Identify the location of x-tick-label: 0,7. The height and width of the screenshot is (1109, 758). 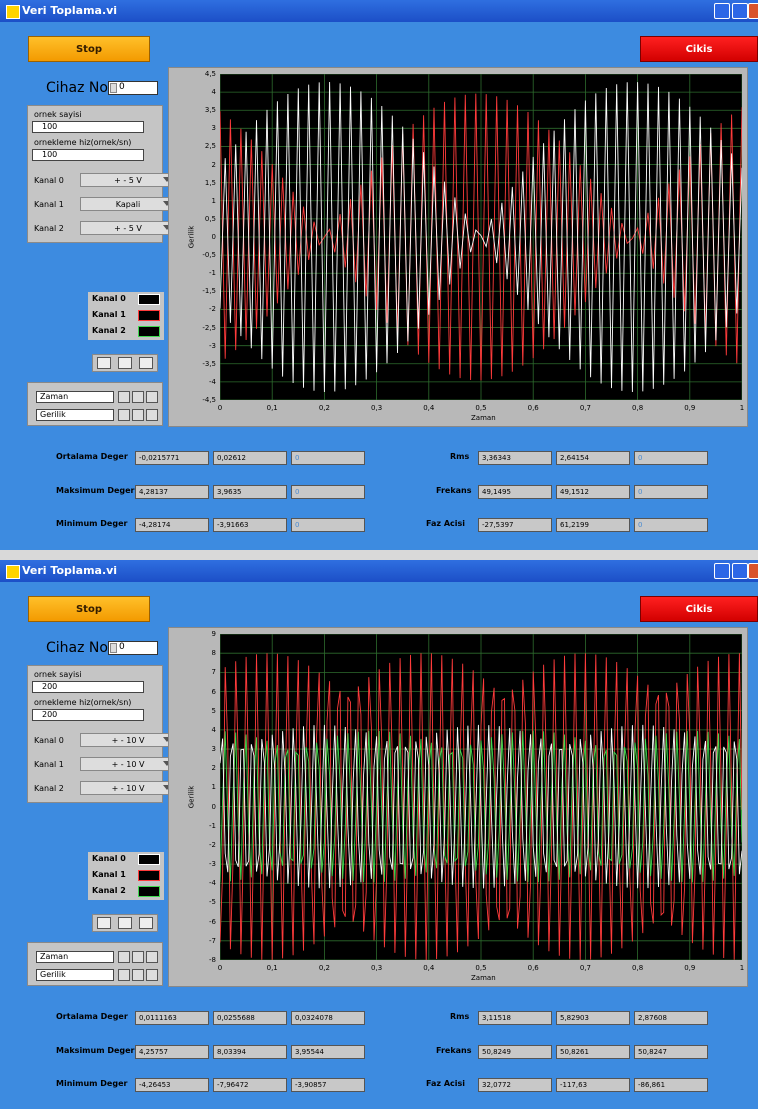
(585, 968).